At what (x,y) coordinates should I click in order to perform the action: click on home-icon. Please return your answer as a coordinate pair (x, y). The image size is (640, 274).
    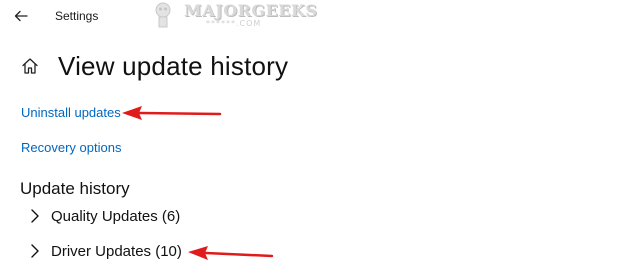
    Looking at the image, I should click on (30, 66).